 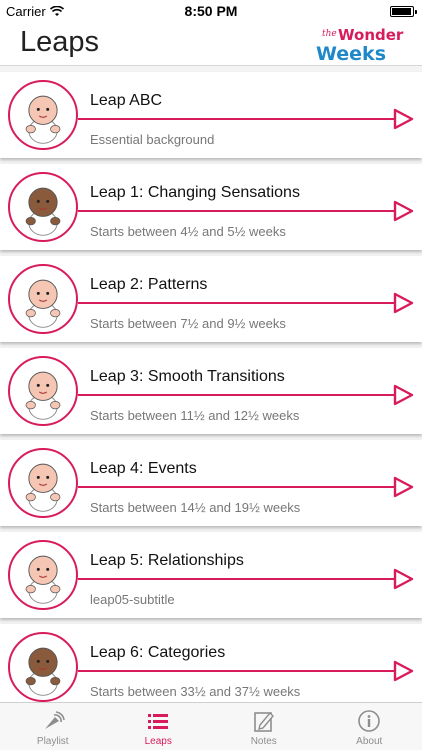 What do you see at coordinates (195, 415) in the screenshot?
I see `leap-subtitle: Starts between 11½ and 12½ weeks` at bounding box center [195, 415].